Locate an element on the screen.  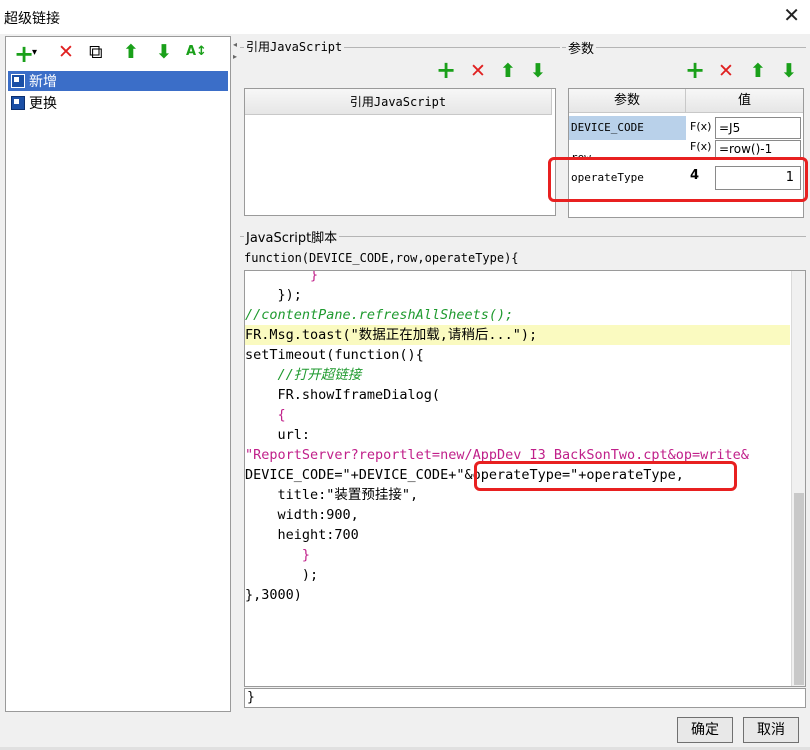
cancel-button: 取消 is located at coordinates (771, 730).